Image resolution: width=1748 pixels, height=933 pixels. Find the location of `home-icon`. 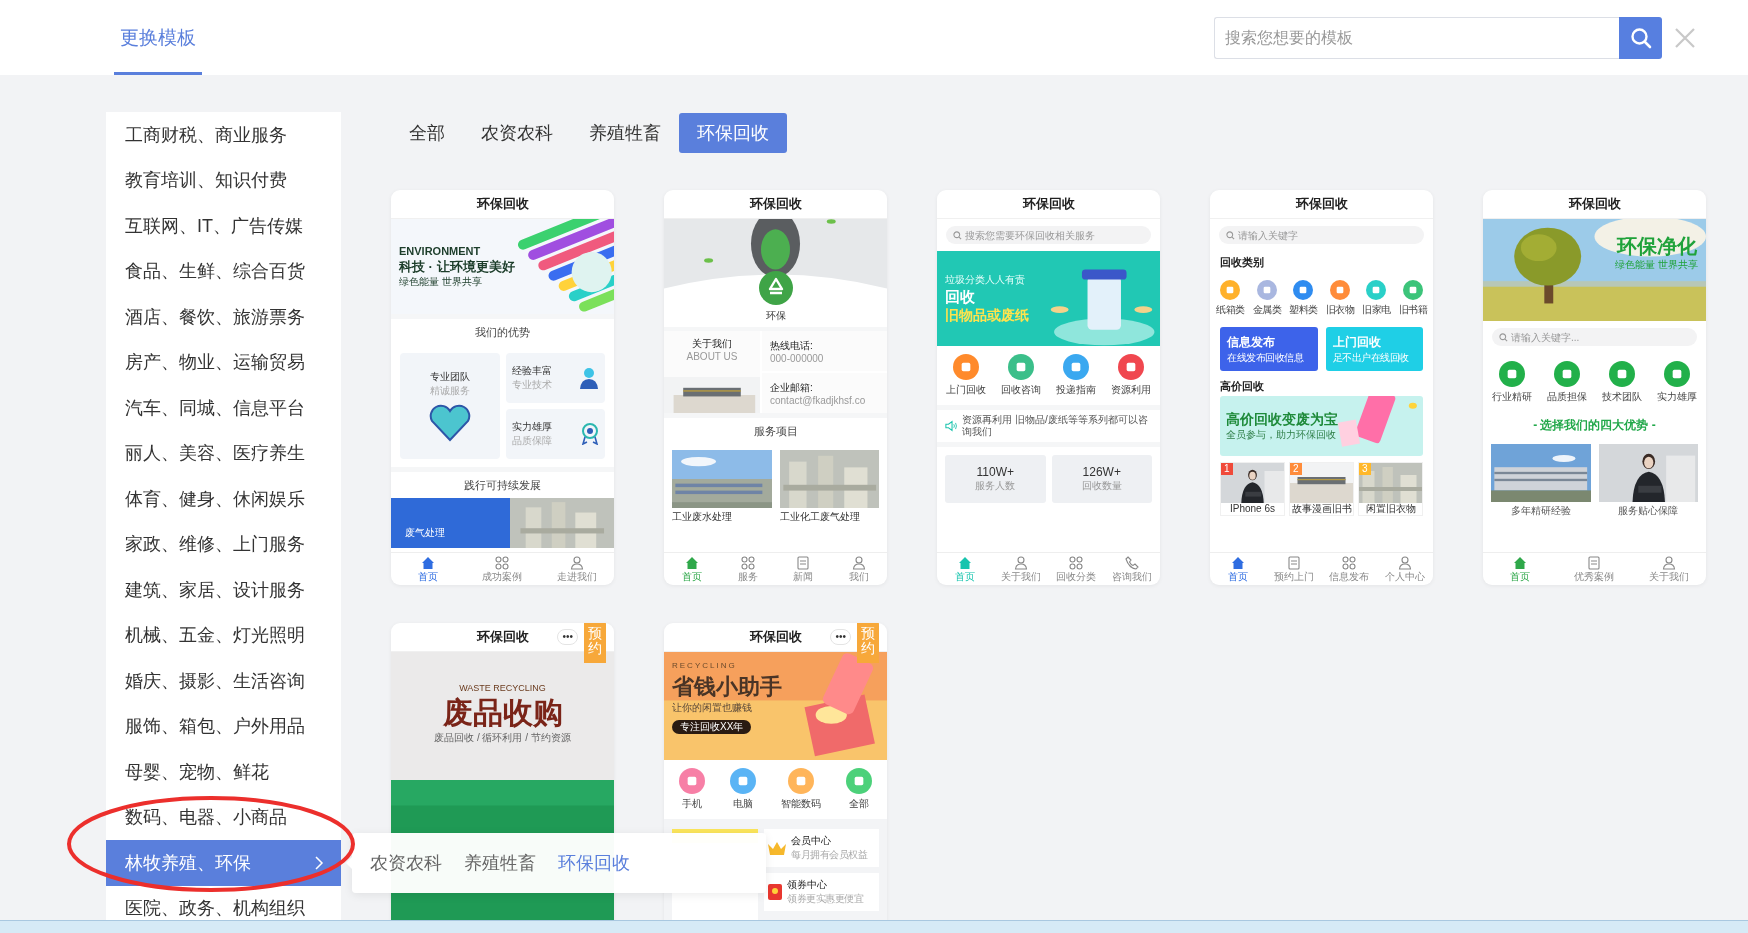

home-icon is located at coordinates (1520, 563).